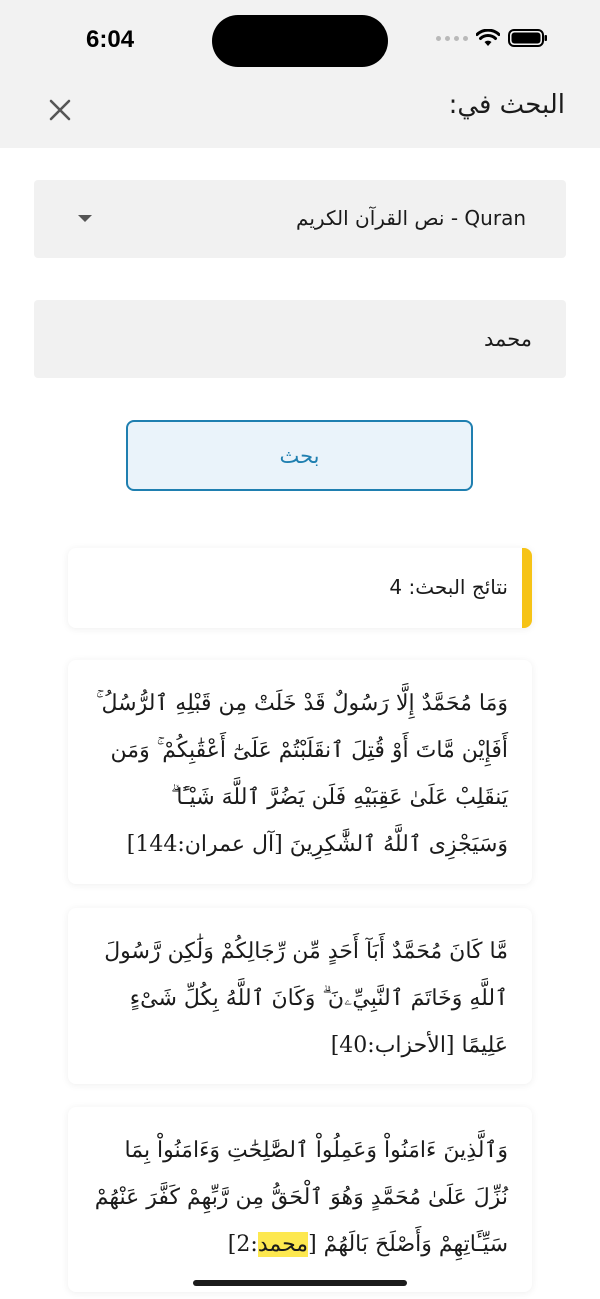 This screenshot has height=1299, width=600. What do you see at coordinates (527, 588) in the screenshot?
I see `results-accent-bar` at bounding box center [527, 588].